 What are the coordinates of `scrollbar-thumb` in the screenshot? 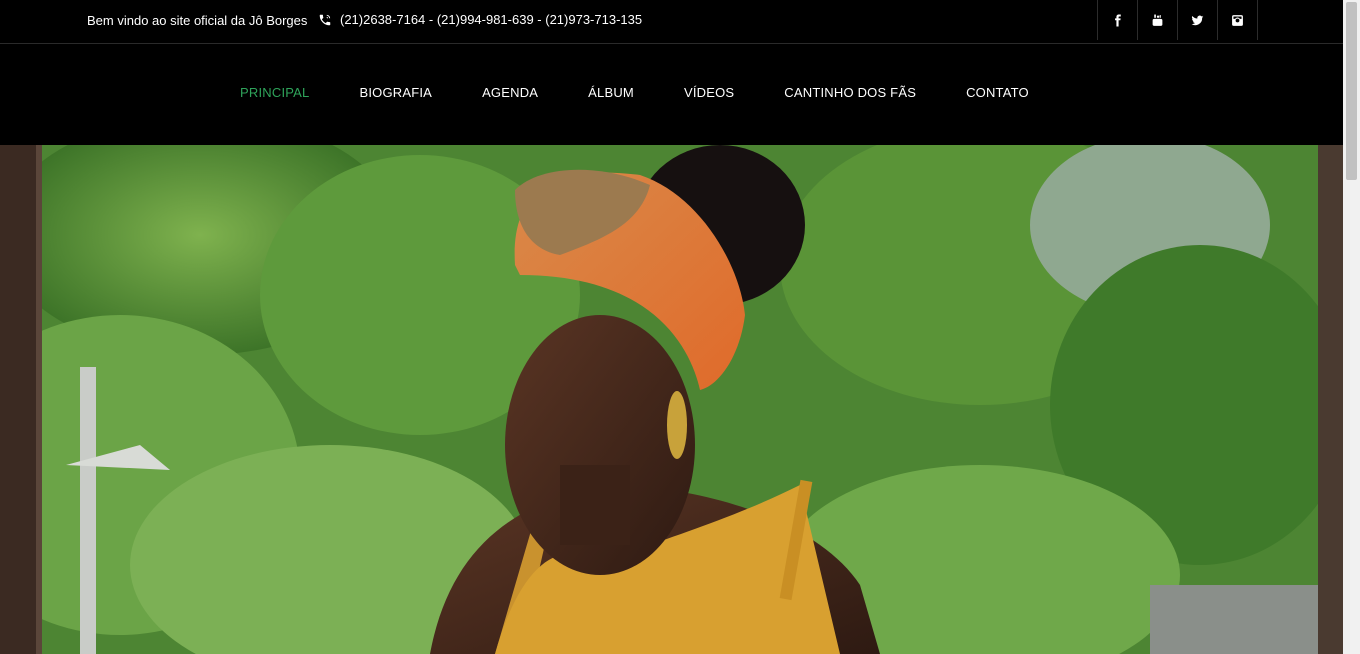 It's located at (1351, 91).